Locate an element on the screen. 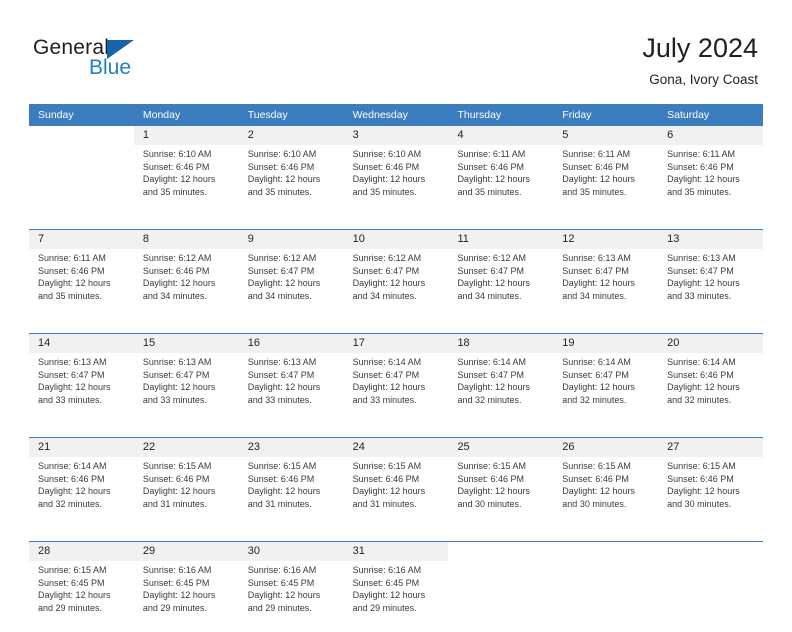  day-details is located at coordinates (501, 596).